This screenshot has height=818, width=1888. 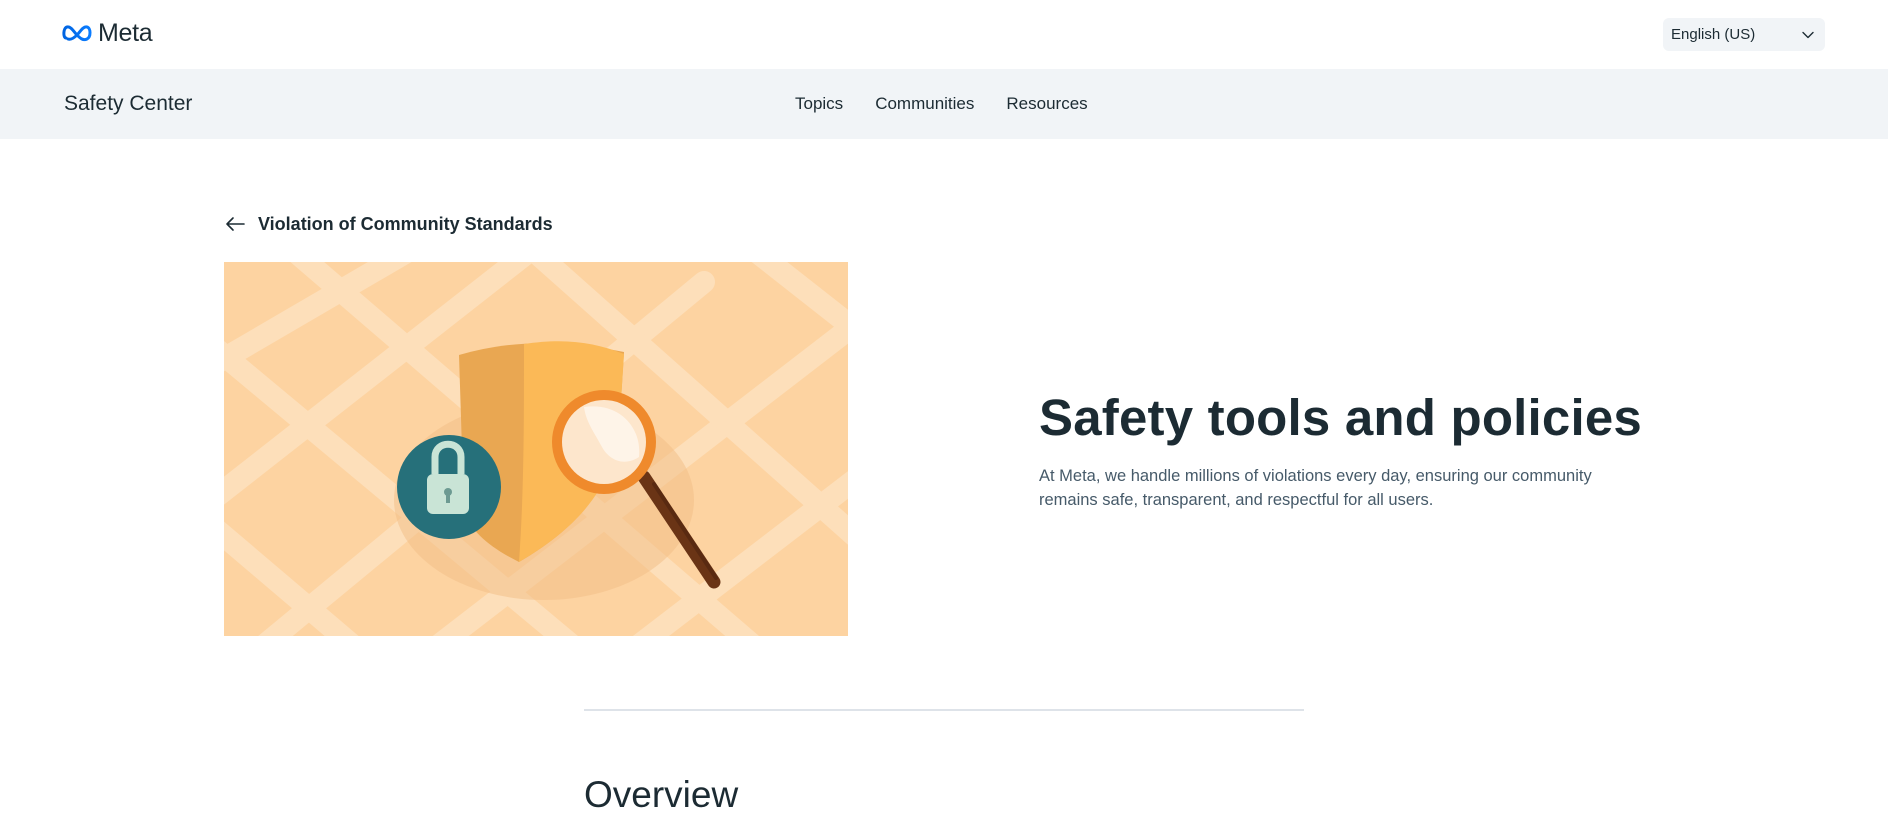 I want to click on page-title: Safety tools and policies, so click(x=1340, y=417).